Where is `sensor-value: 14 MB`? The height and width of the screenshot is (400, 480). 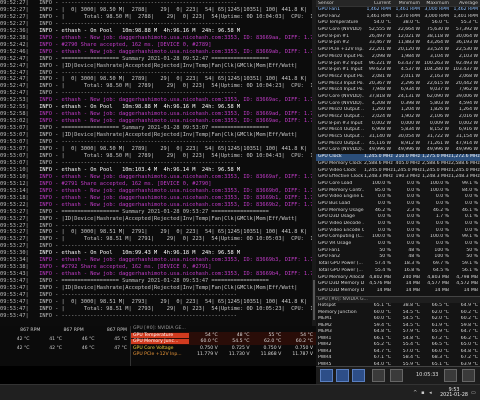
sensor-value: 14 MB is located at coordinates (412, 284).